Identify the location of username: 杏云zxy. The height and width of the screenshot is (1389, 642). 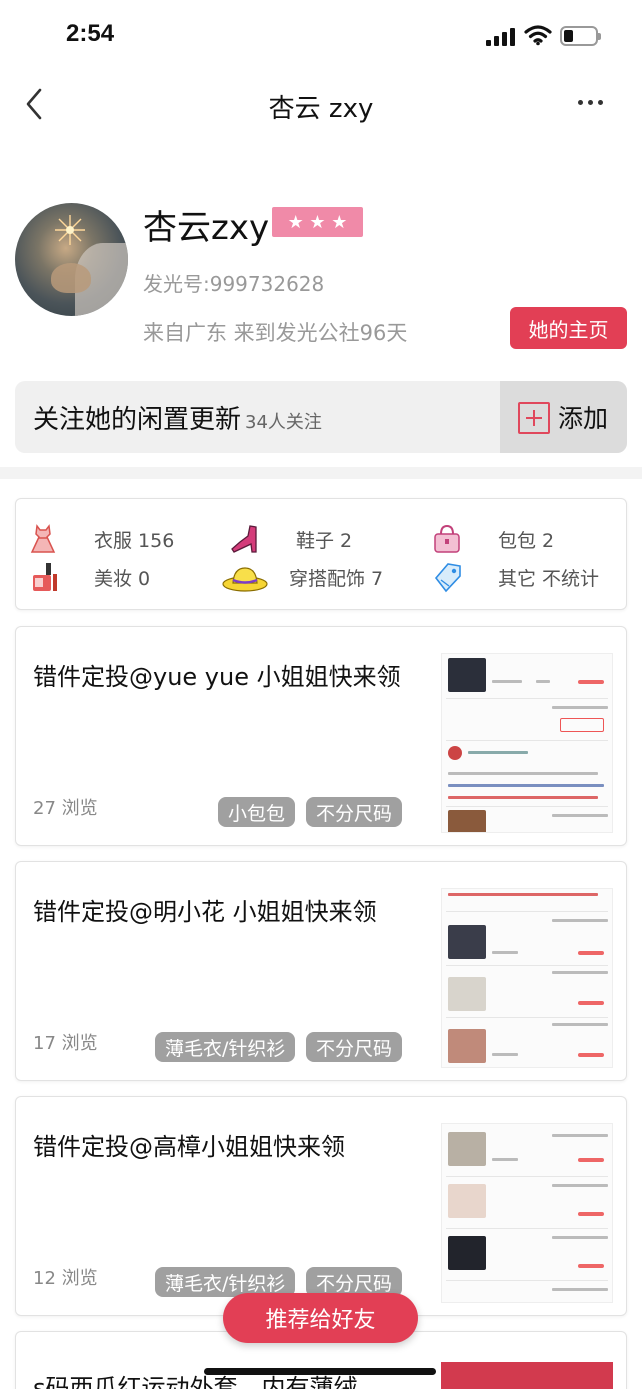
(206, 228).